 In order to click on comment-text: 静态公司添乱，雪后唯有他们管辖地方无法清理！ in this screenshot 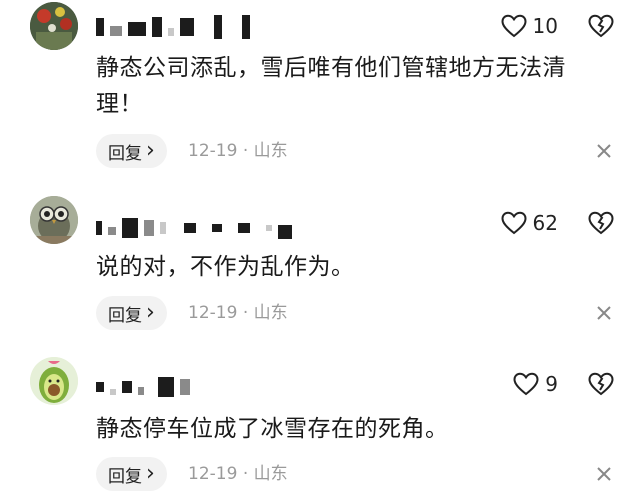, I will do `click(331, 86)`.